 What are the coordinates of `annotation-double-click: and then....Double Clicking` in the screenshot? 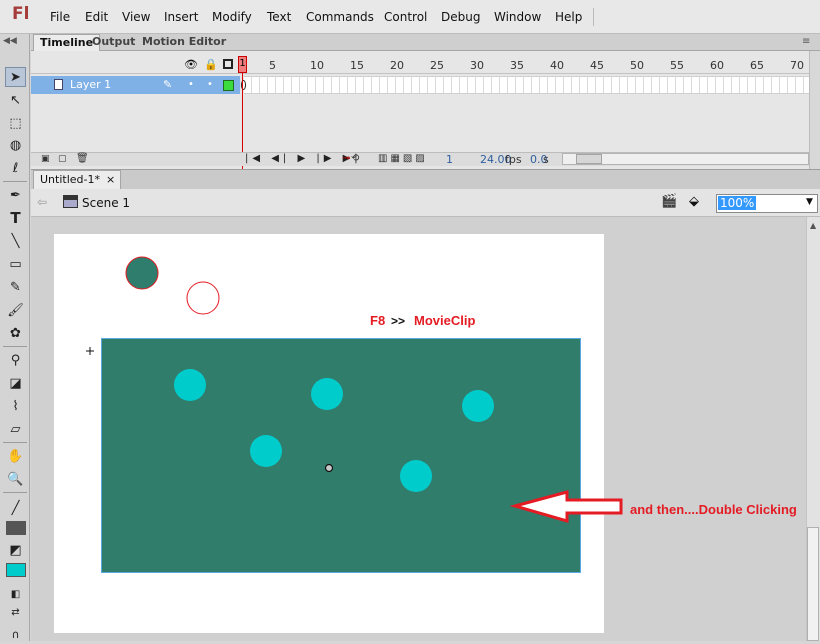 It's located at (713, 509).